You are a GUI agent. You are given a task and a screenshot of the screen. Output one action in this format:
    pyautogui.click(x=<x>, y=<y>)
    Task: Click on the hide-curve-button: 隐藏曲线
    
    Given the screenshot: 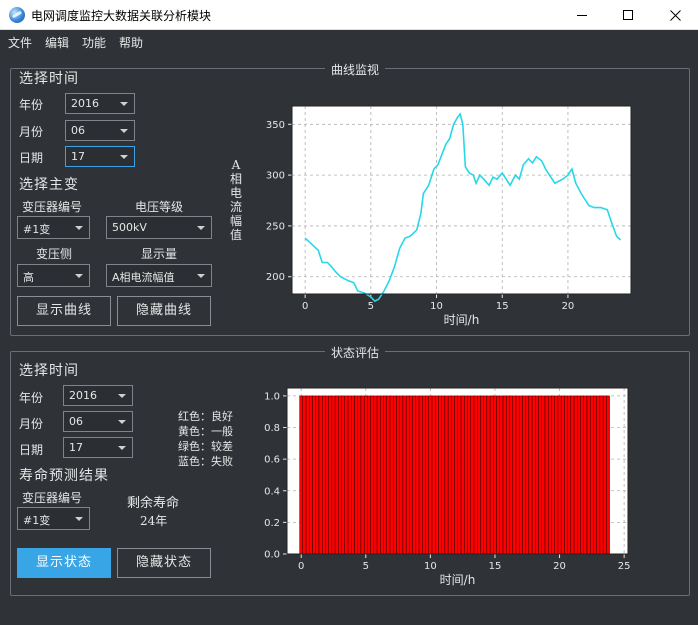 What is the action you would take?
    pyautogui.click(x=164, y=311)
    